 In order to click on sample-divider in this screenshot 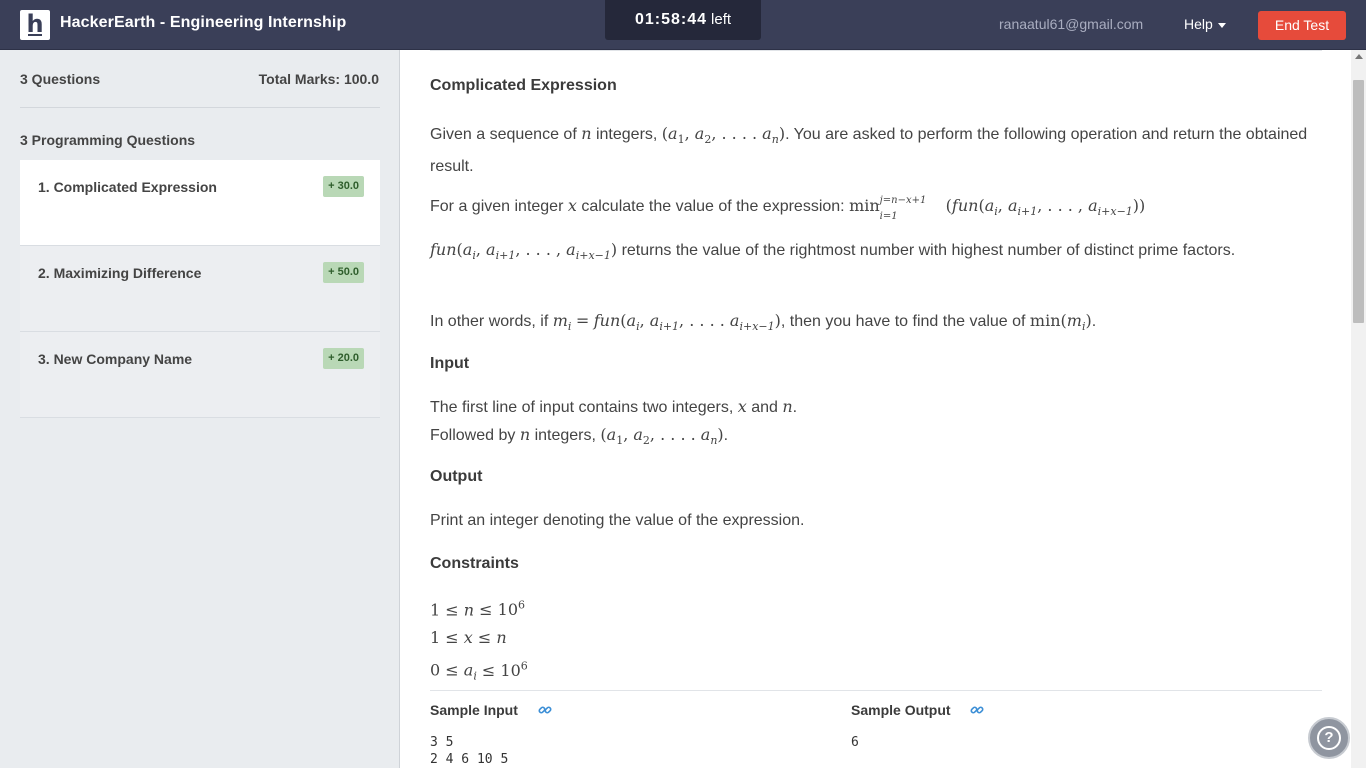, I will do `click(876, 690)`.